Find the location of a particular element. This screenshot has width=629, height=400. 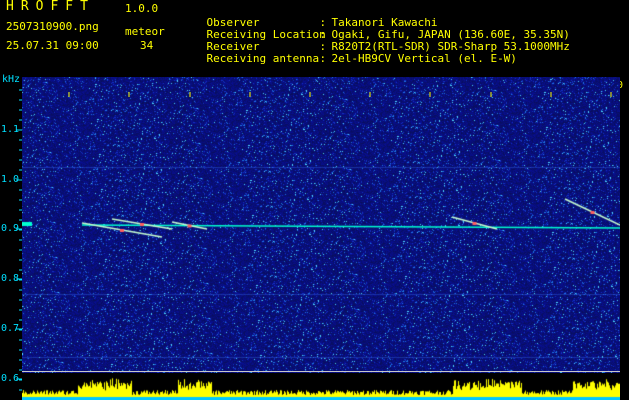

activity-histogram is located at coordinates (321, 388).